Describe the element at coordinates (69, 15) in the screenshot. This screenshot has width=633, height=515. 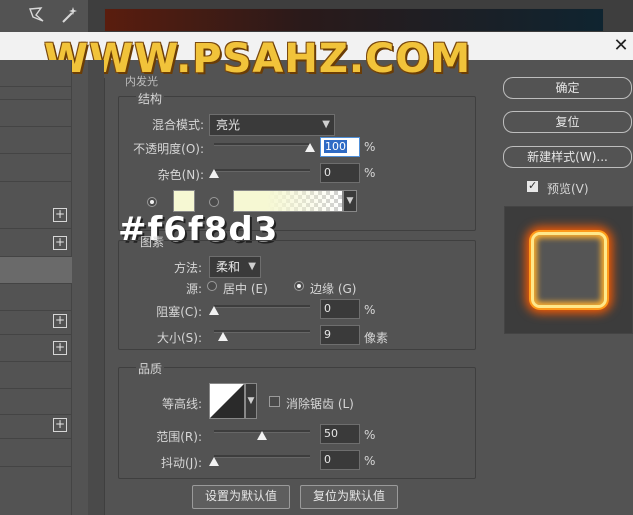
I see `magic-wand-icon` at that location.